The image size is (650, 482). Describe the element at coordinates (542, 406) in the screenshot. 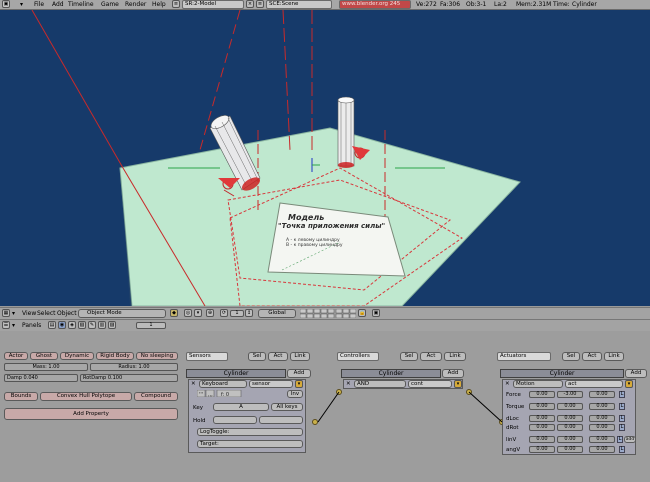

I see `torque-x: 0.00` at that location.